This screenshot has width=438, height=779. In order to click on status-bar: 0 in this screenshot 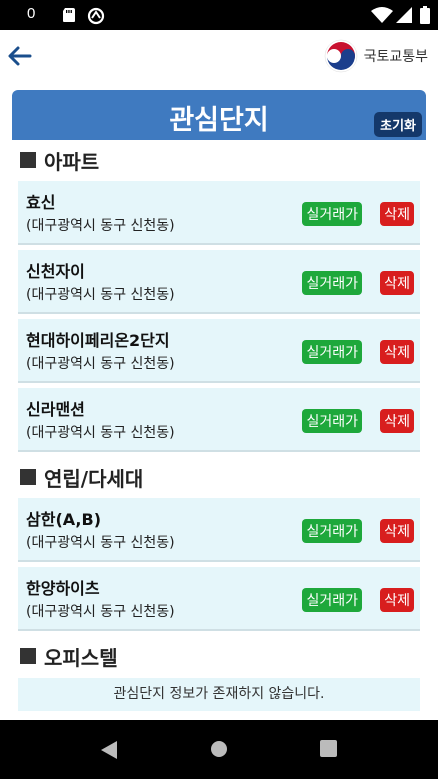, I will do `click(219, 15)`.